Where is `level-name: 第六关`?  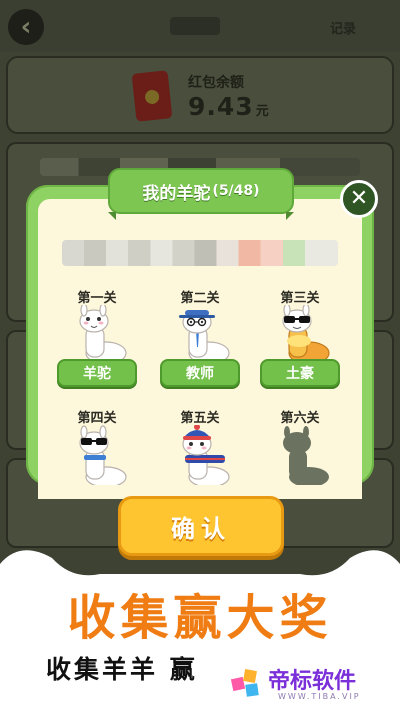 level-name: 第六关 is located at coordinates (300, 418).